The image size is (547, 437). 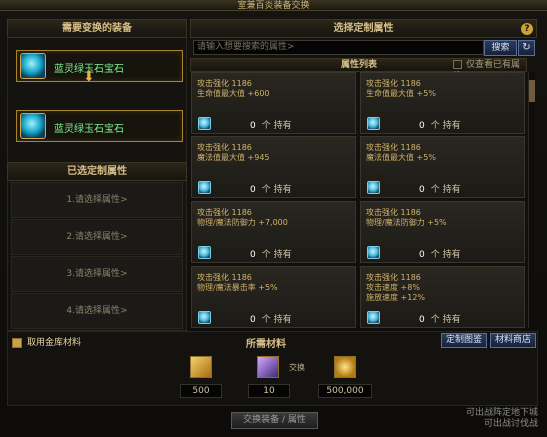 I want to click on use-storage-label: 取用金库材料, so click(x=54, y=343).